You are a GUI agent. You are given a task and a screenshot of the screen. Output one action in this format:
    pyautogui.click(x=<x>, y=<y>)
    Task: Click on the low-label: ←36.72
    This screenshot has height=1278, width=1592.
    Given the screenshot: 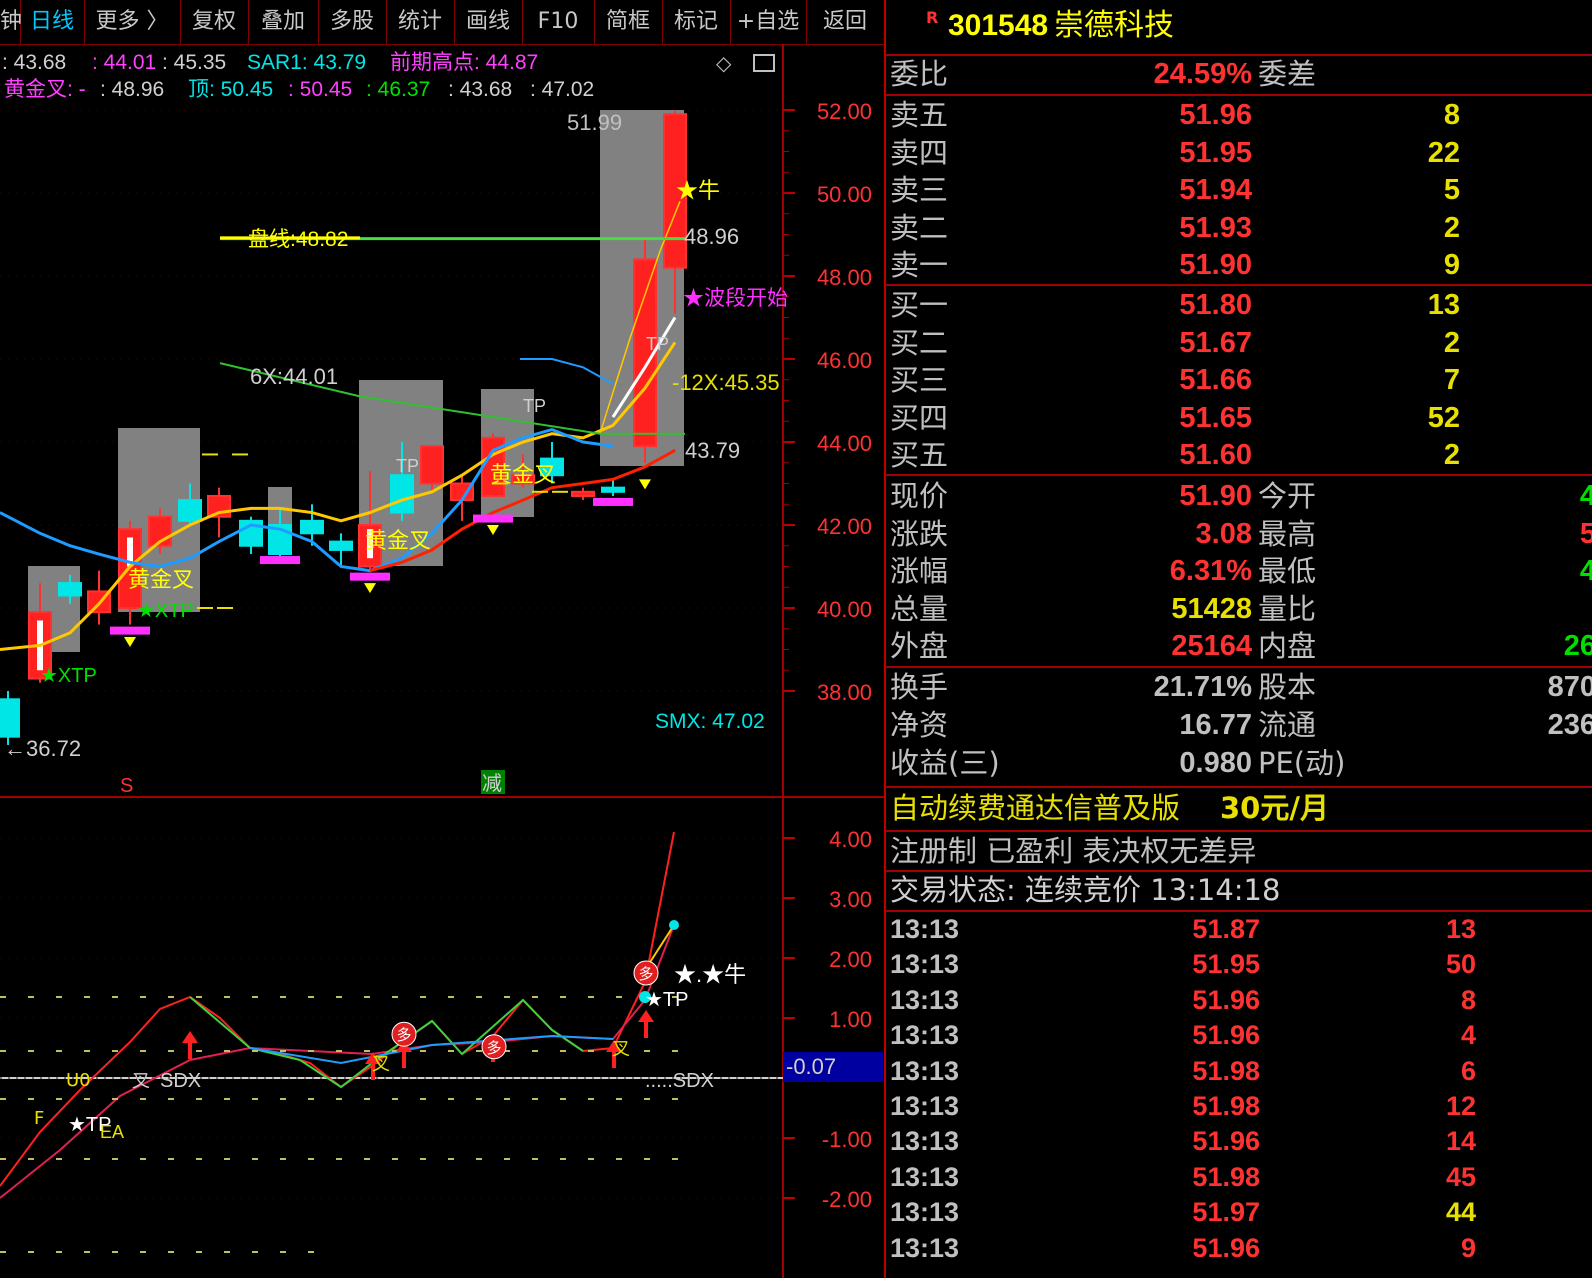 What is the action you would take?
    pyautogui.click(x=42, y=748)
    